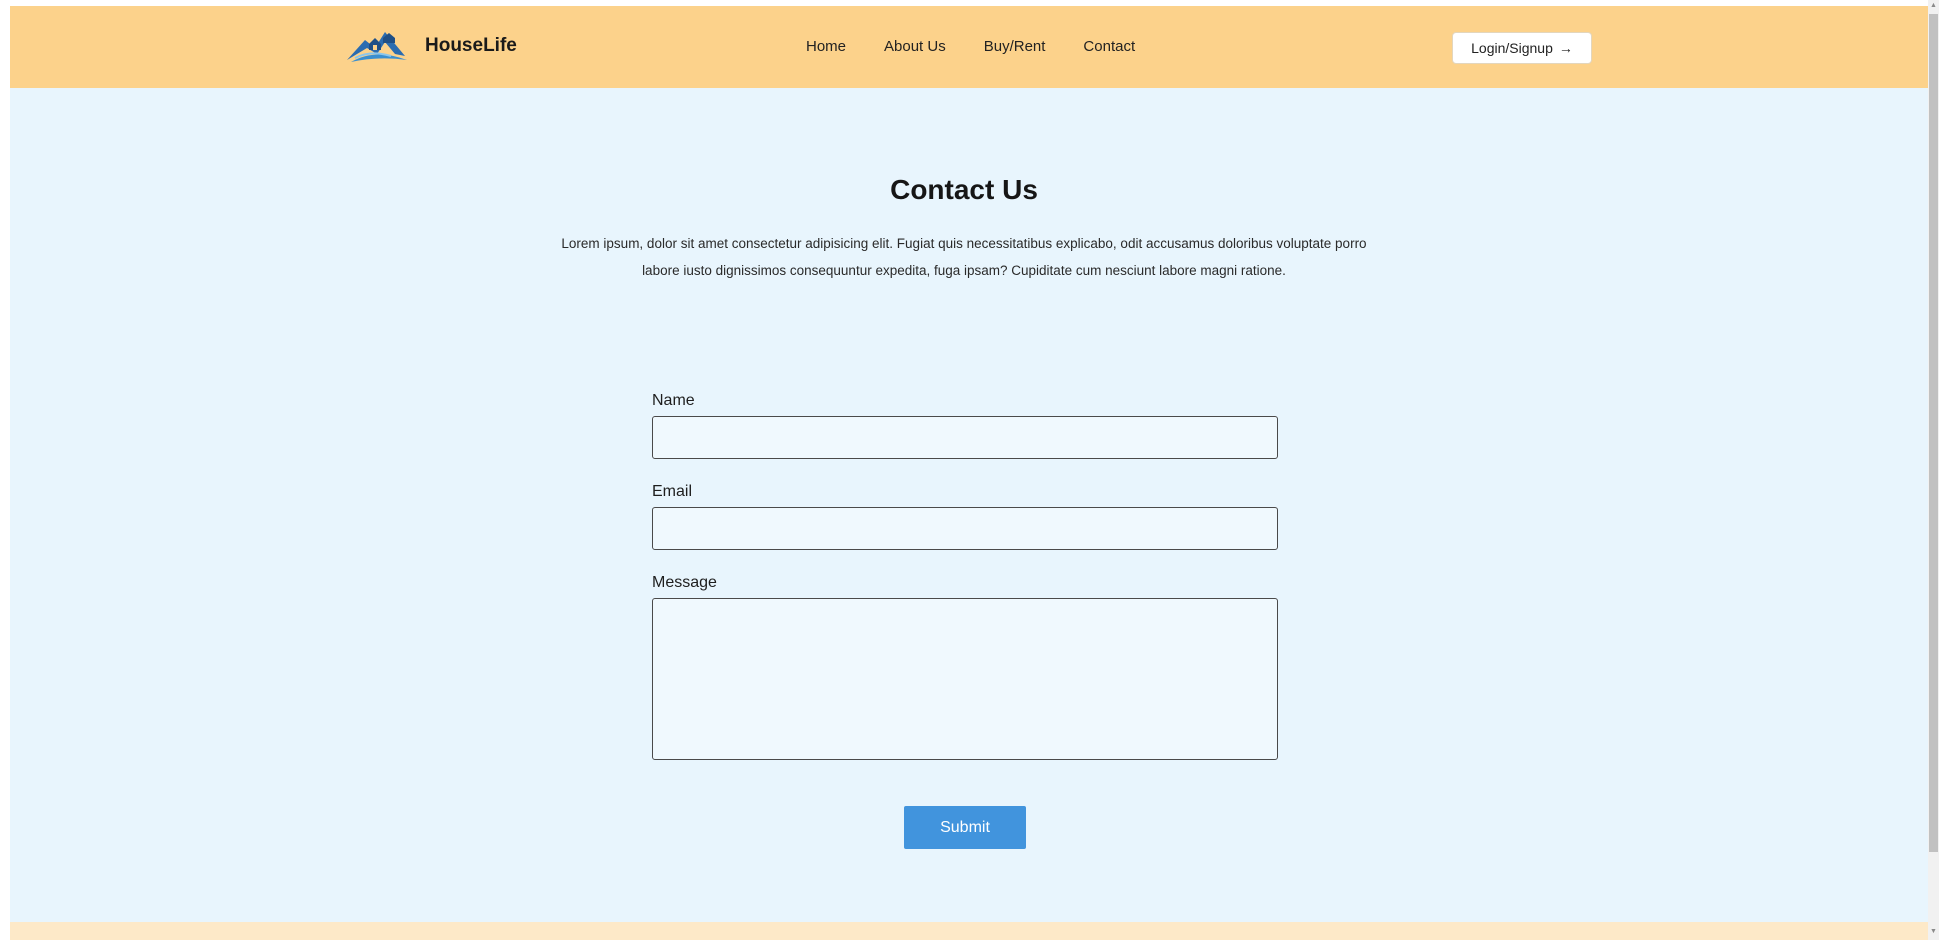 The image size is (1939, 940). Describe the element at coordinates (672, 491) in the screenshot. I see `email-label: Email` at that location.